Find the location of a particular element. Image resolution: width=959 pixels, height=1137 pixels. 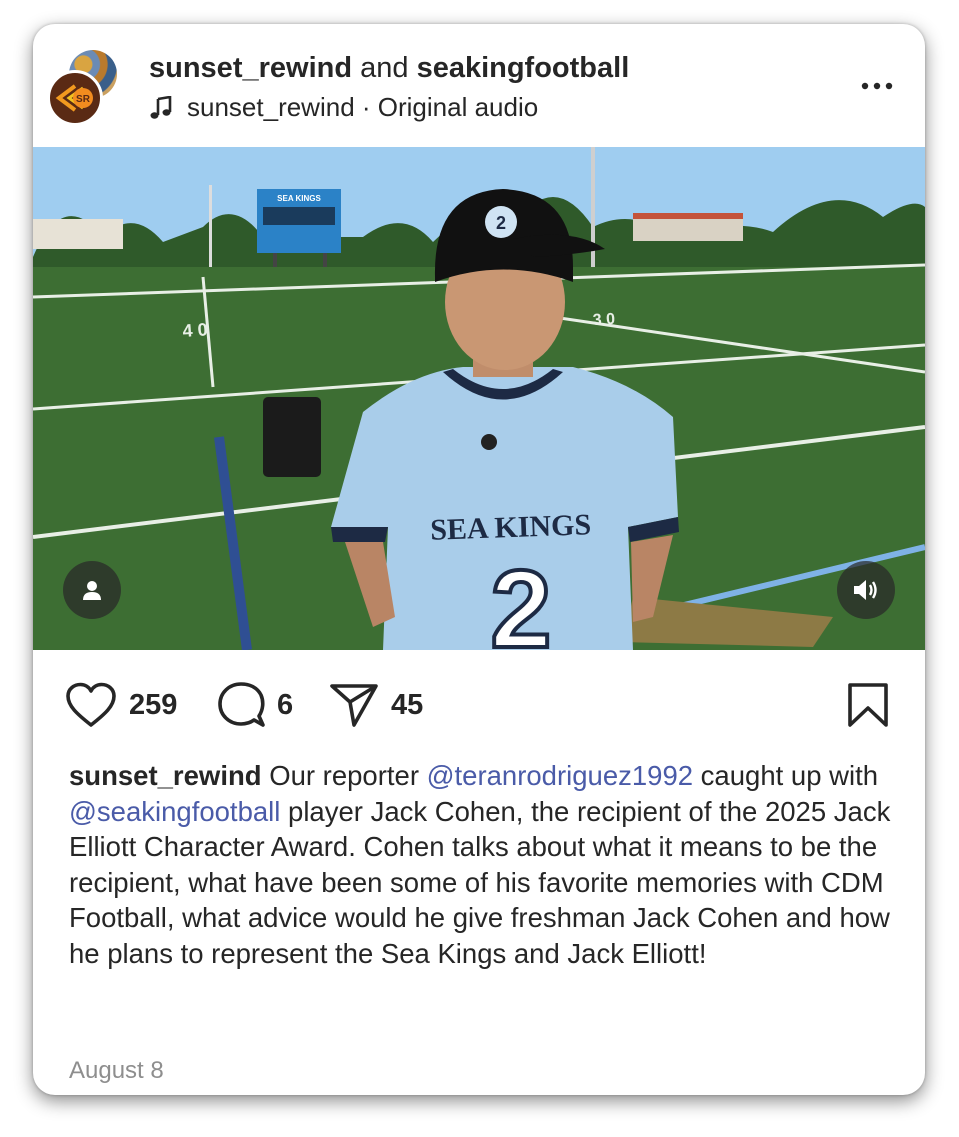

caption-username: sunset_rewind is located at coordinates (165, 775).